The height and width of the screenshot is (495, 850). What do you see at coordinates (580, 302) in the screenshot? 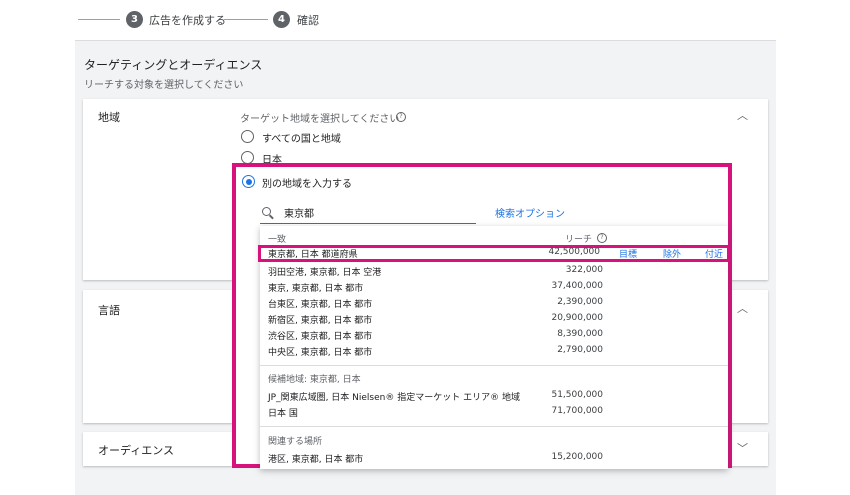
I see `suggestion-reach: 2,390,000` at bounding box center [580, 302].